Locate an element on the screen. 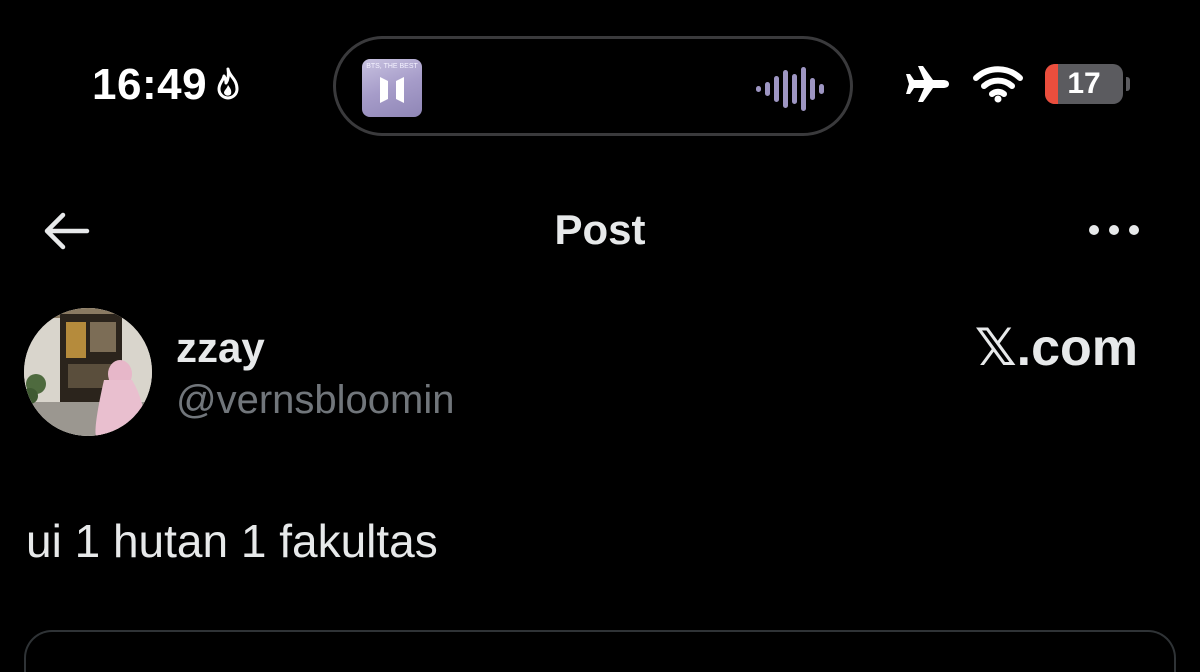 The height and width of the screenshot is (672, 1200). status-time: 16:49 is located at coordinates (167, 85).